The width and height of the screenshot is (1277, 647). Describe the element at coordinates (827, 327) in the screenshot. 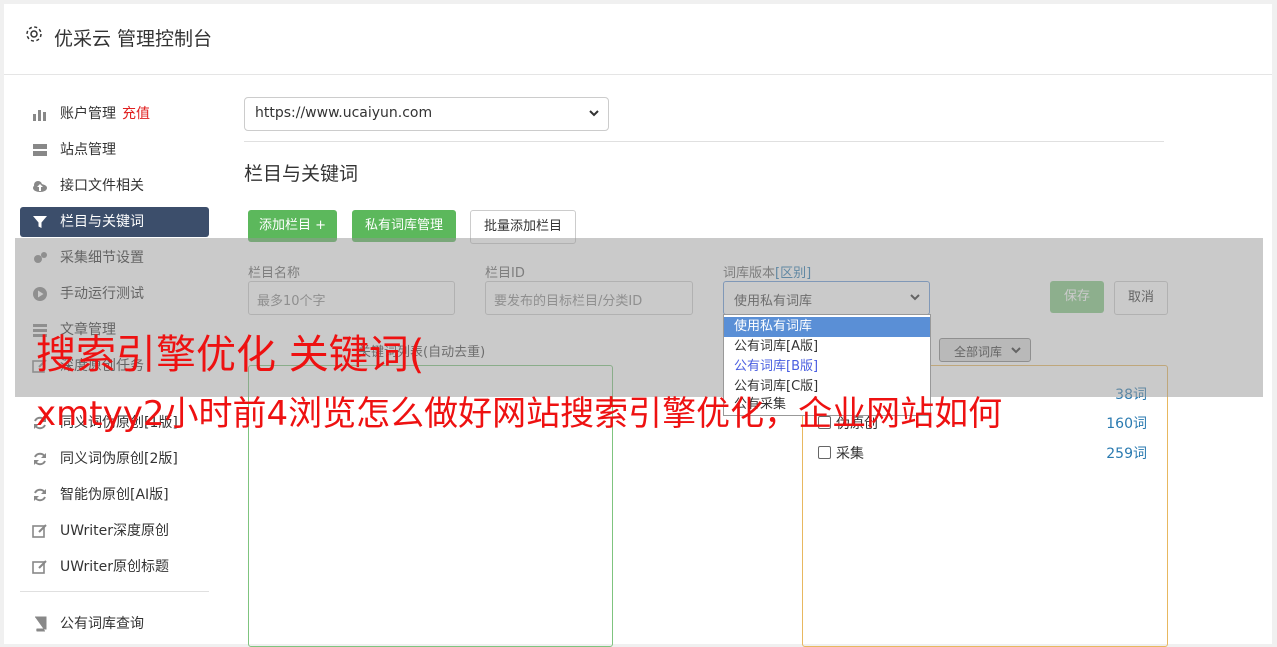

I see `version-option: 使用私有词库` at that location.